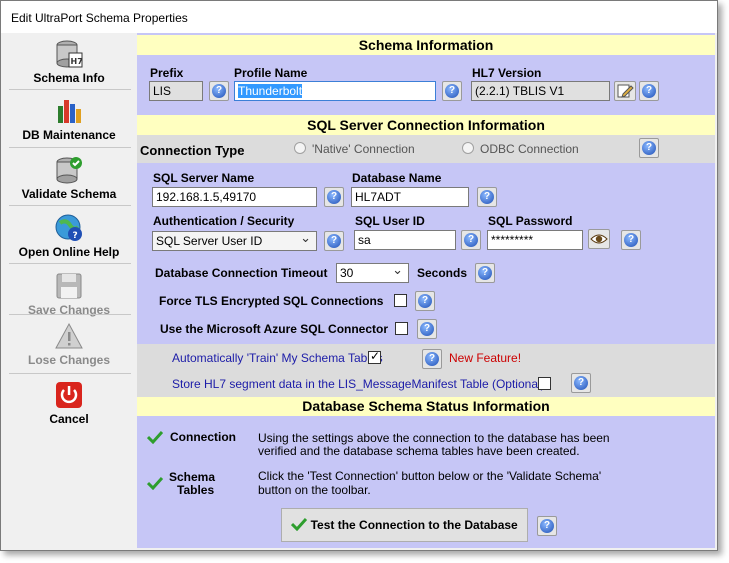 The height and width of the screenshot is (563, 729). I want to click on hl7-version-label: HL7 Version, so click(507, 73).